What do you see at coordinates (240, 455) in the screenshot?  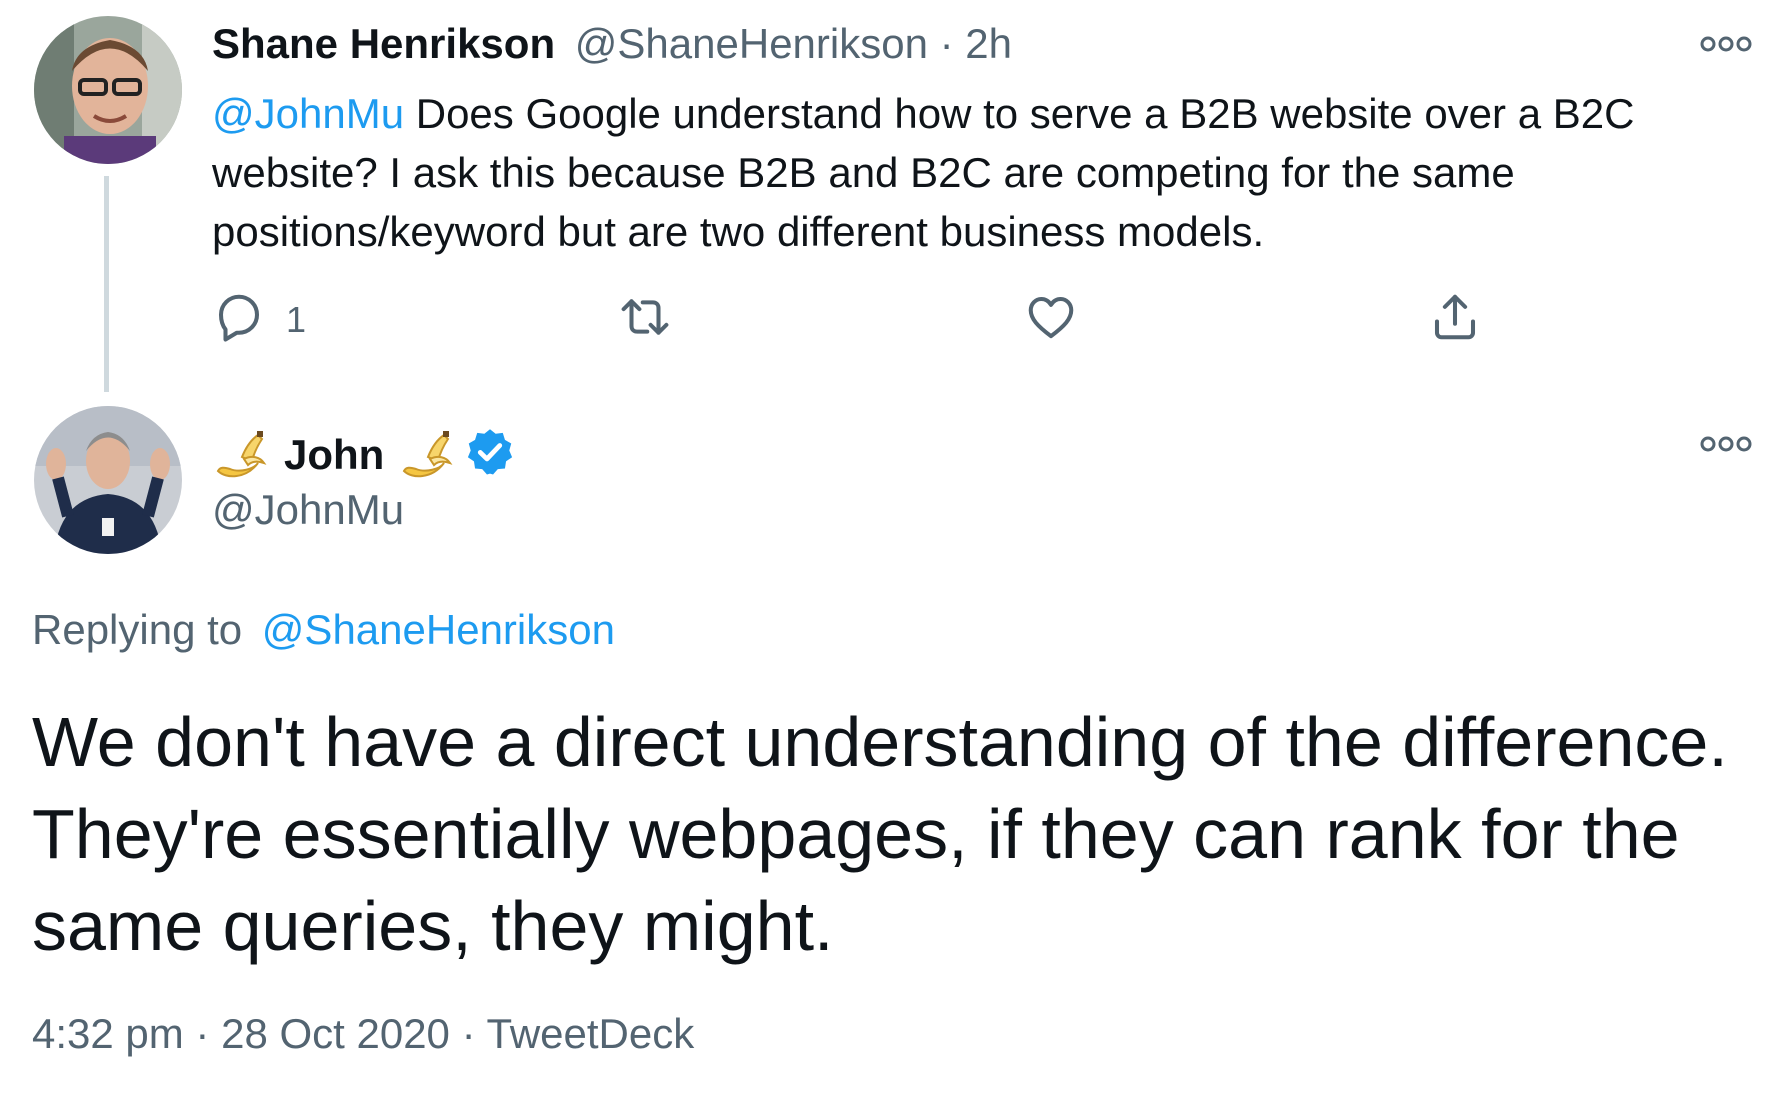 I see `banana-emoji-left` at bounding box center [240, 455].